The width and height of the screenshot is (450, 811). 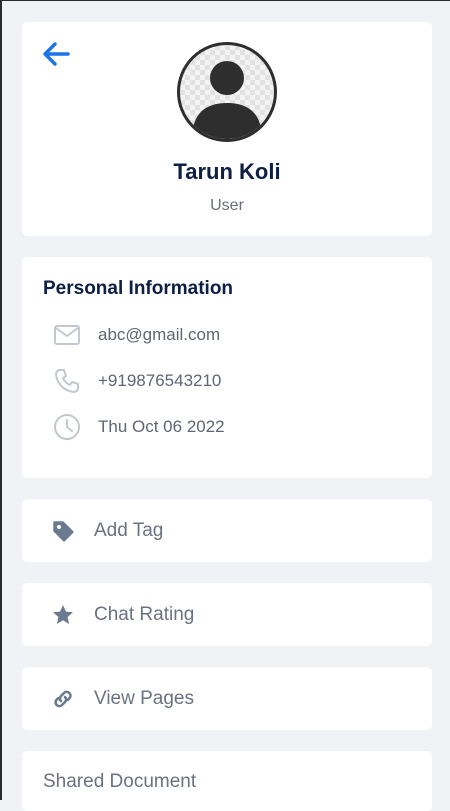 What do you see at coordinates (161, 426) in the screenshot?
I see `date-value: Thu Oct 06 2022` at bounding box center [161, 426].